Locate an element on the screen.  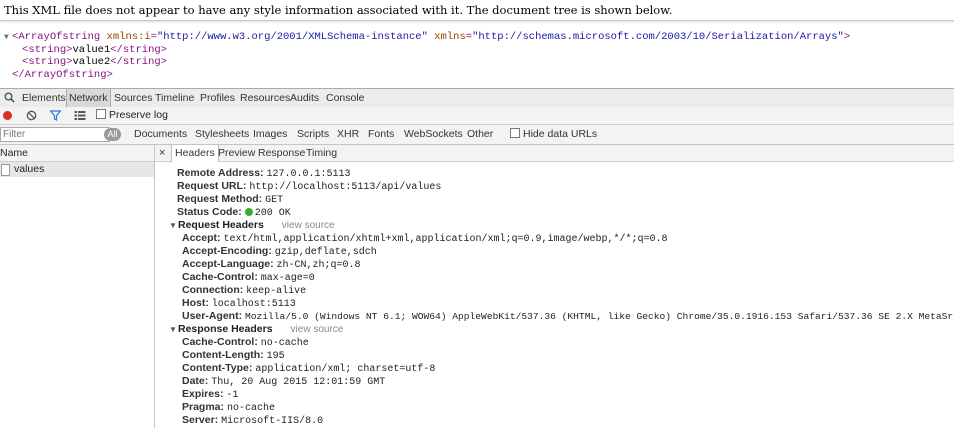
tab-sources: Sources is located at coordinates (133, 98).